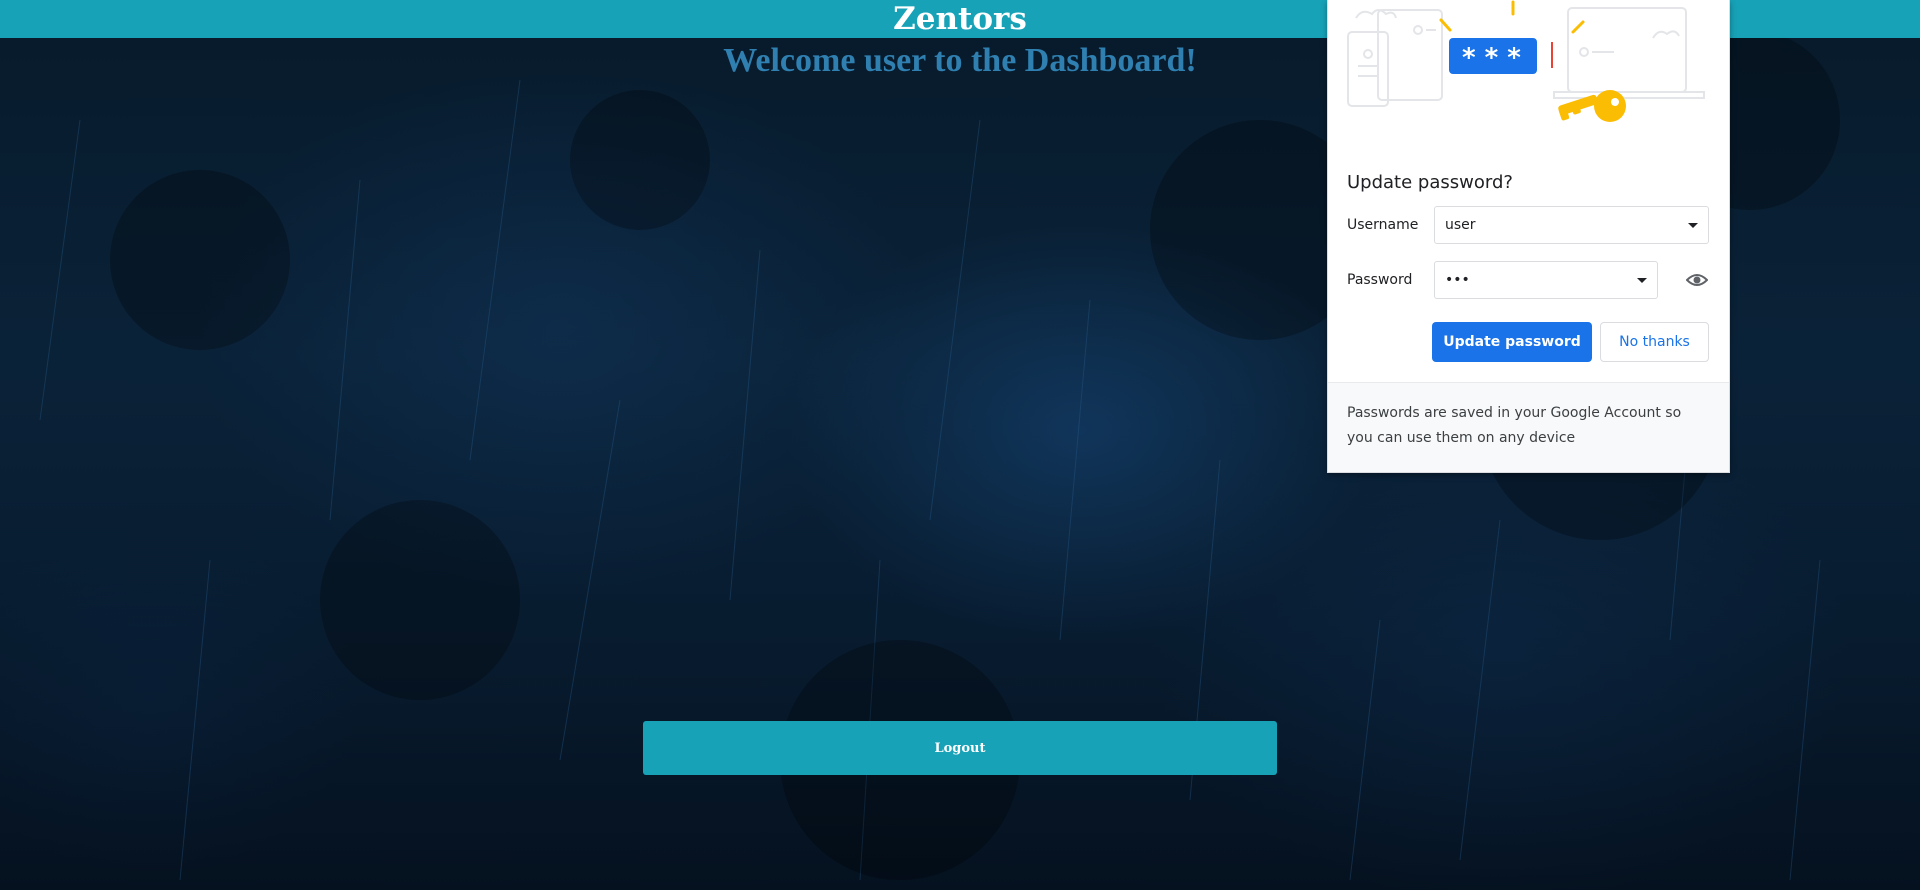 Image resolution: width=1920 pixels, height=890 pixels. Describe the element at coordinates (1697, 280) in the screenshot. I see `eye-icon` at that location.